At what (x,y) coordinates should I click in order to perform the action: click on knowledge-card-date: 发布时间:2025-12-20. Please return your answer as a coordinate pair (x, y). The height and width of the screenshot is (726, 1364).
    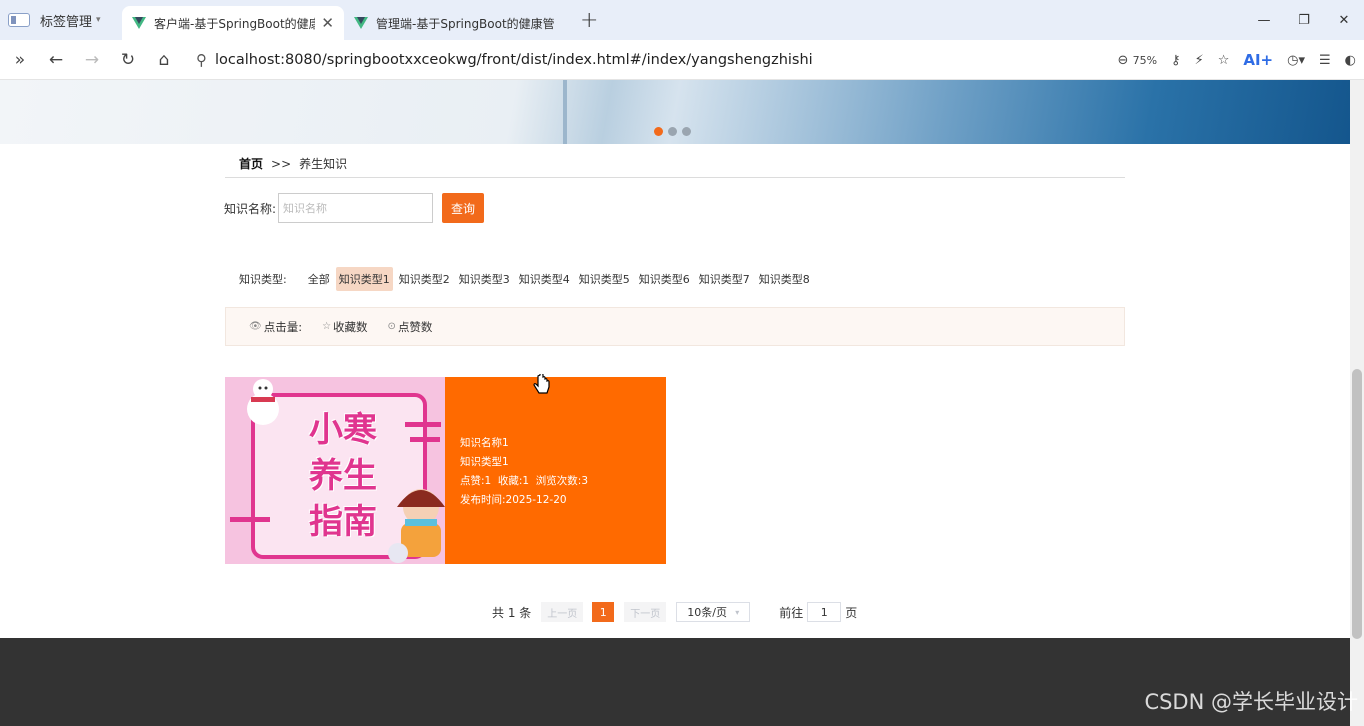
    Looking at the image, I should click on (513, 500).